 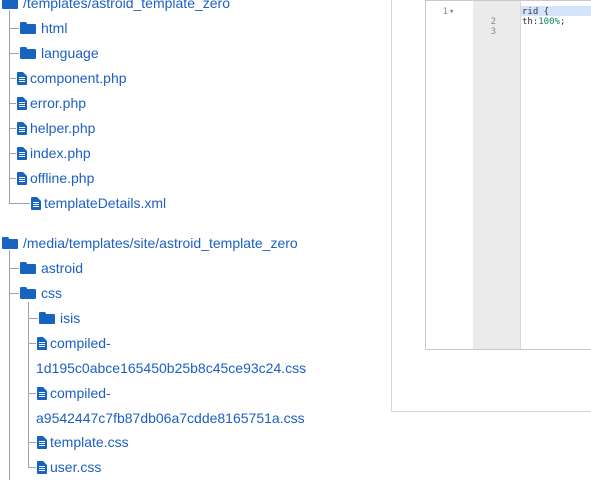 What do you see at coordinates (445, 12) in the screenshot?
I see `line-number: 1` at bounding box center [445, 12].